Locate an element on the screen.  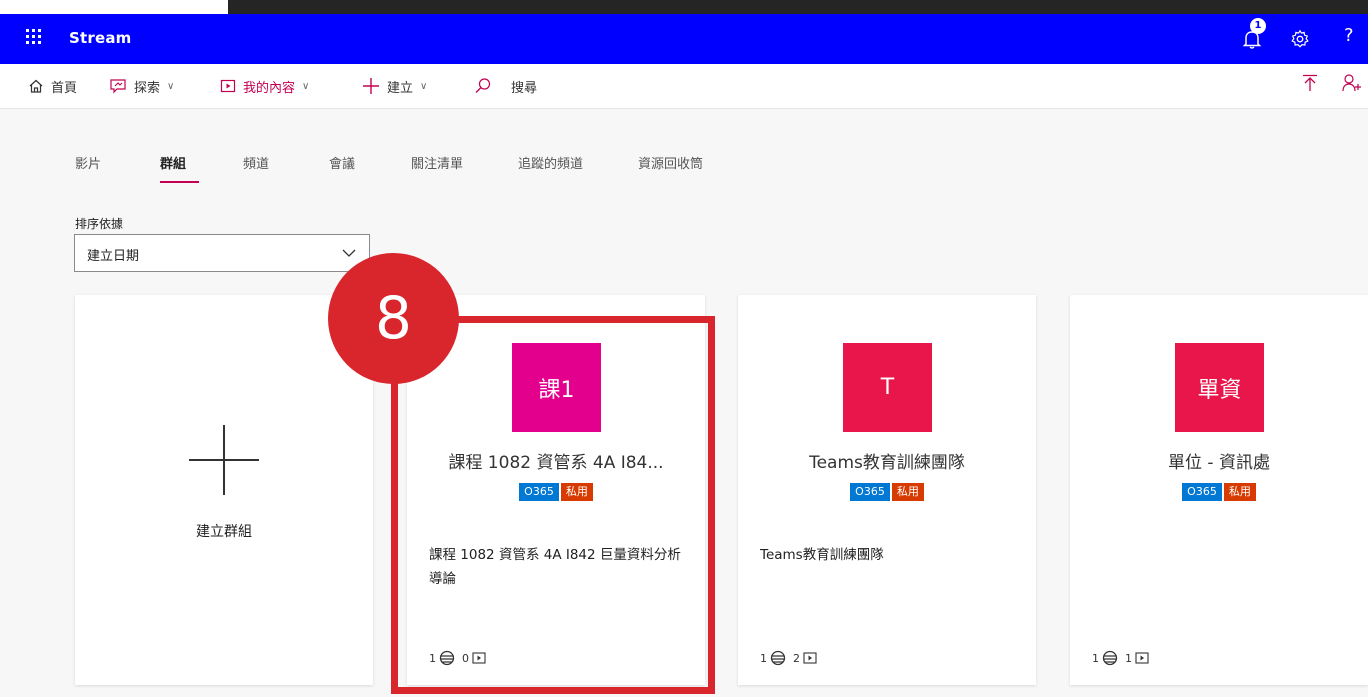
tab-recycle-bin: 資源回收筒 is located at coordinates (670, 162).